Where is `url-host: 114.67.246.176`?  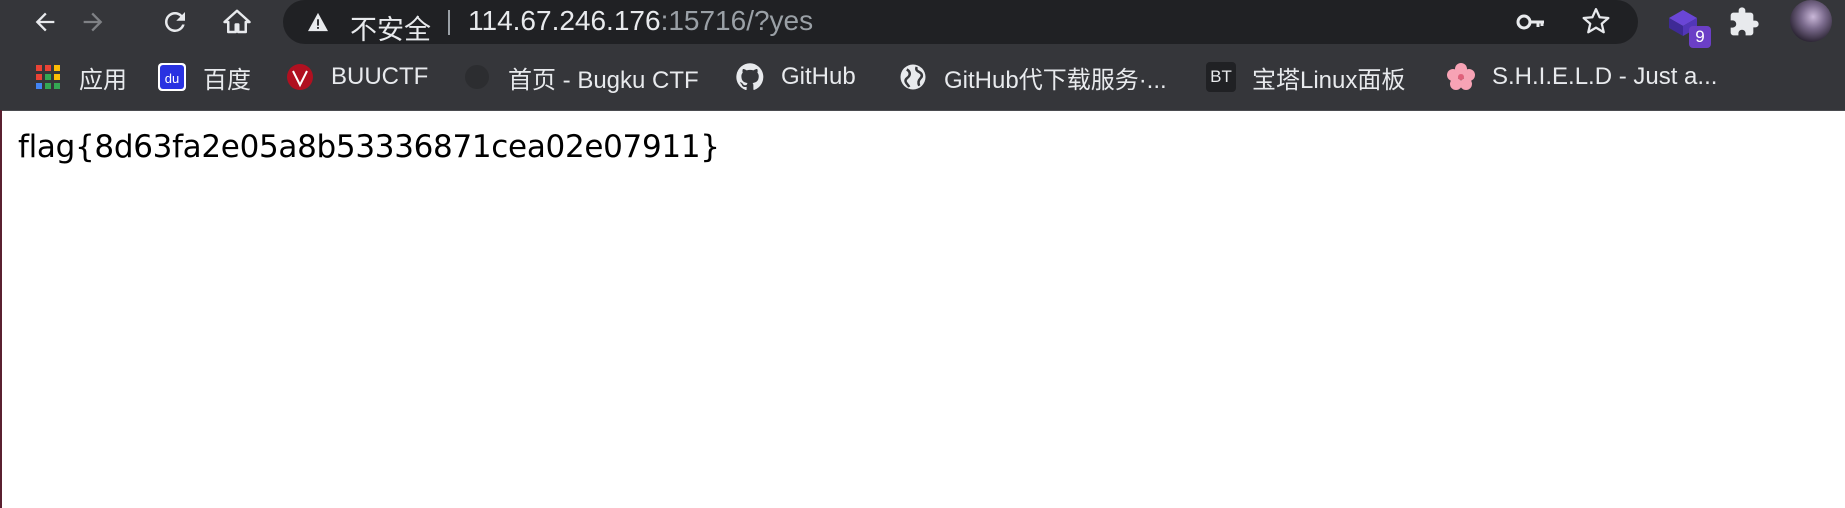 url-host: 114.67.246.176 is located at coordinates (564, 20).